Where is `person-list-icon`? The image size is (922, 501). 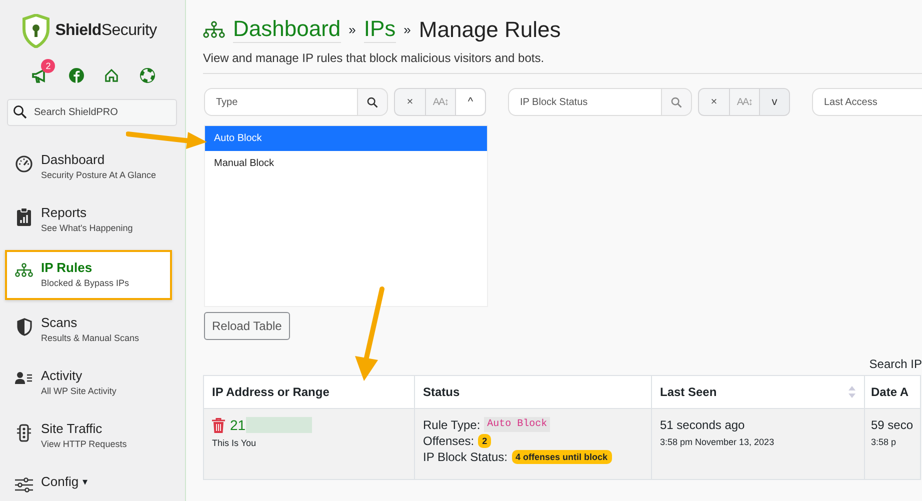 person-list-icon is located at coordinates (24, 378).